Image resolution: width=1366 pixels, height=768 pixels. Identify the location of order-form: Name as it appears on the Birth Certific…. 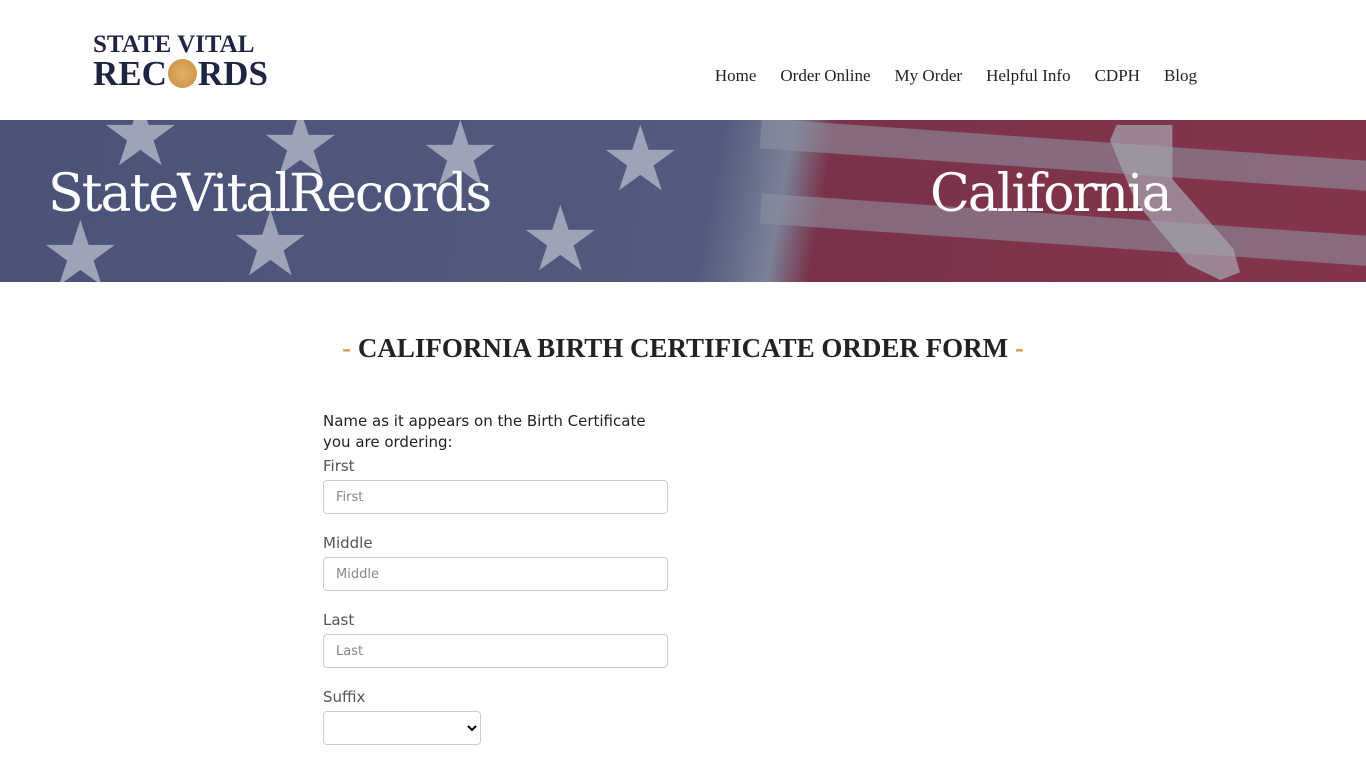
(495, 578).